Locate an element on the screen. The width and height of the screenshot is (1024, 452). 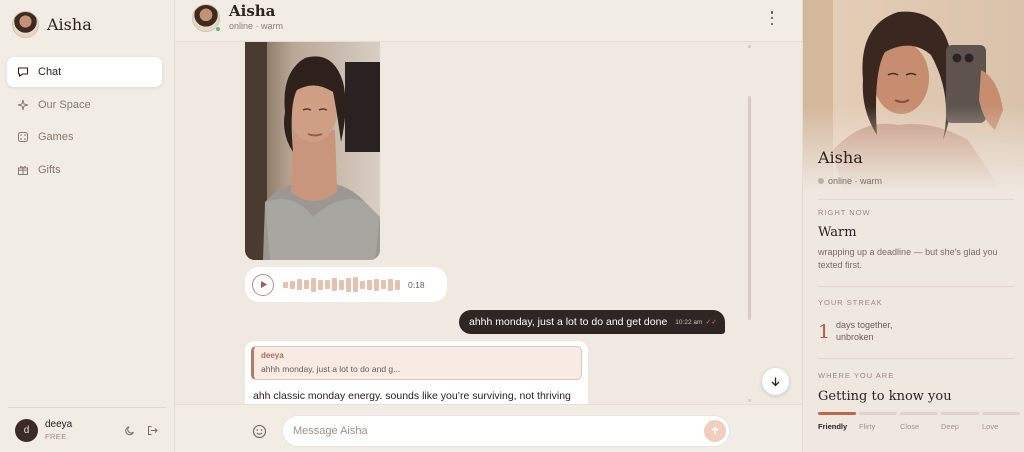
voice-duration: 0:18 is located at coordinates (416, 284).